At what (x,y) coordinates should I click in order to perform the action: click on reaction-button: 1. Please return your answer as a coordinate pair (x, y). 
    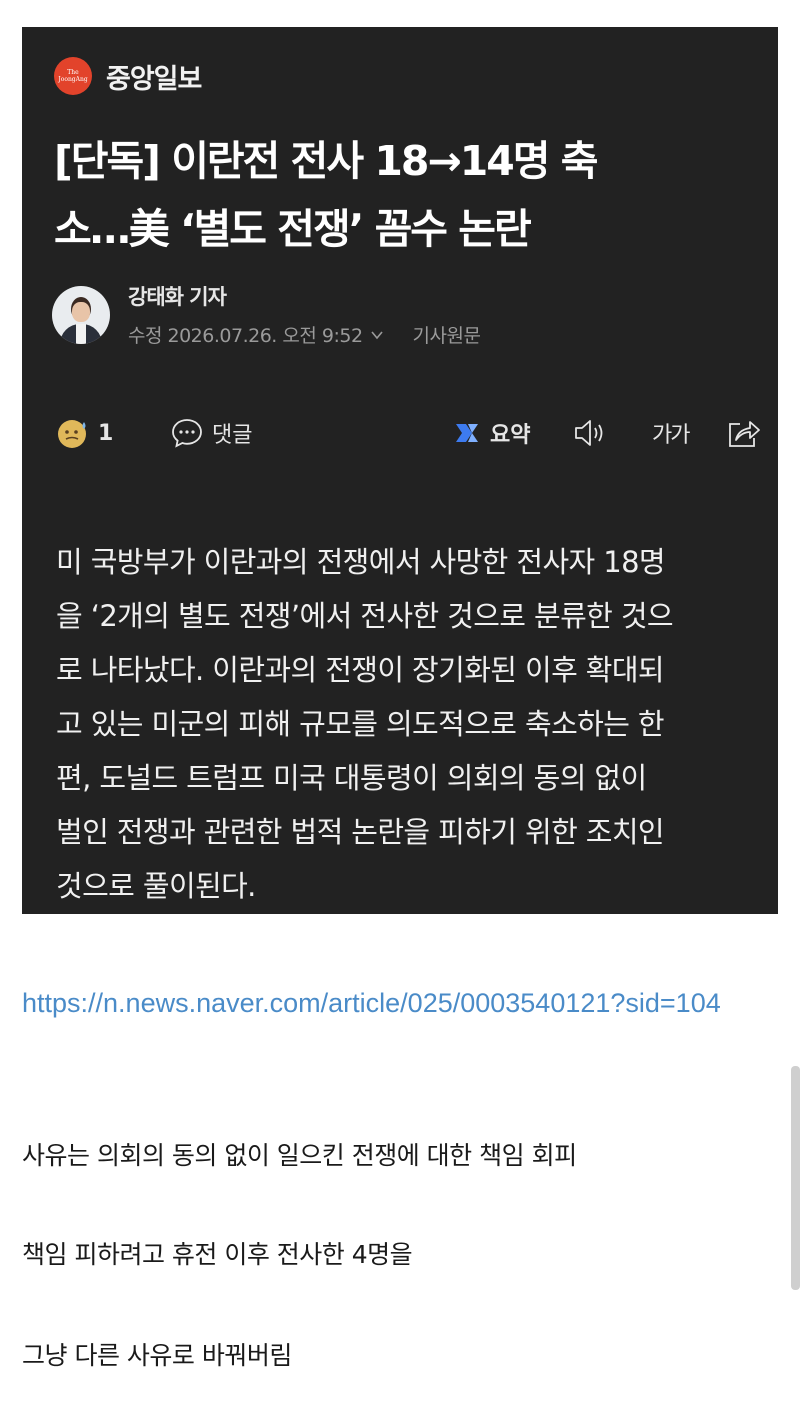
    Looking at the image, I should click on (84, 433).